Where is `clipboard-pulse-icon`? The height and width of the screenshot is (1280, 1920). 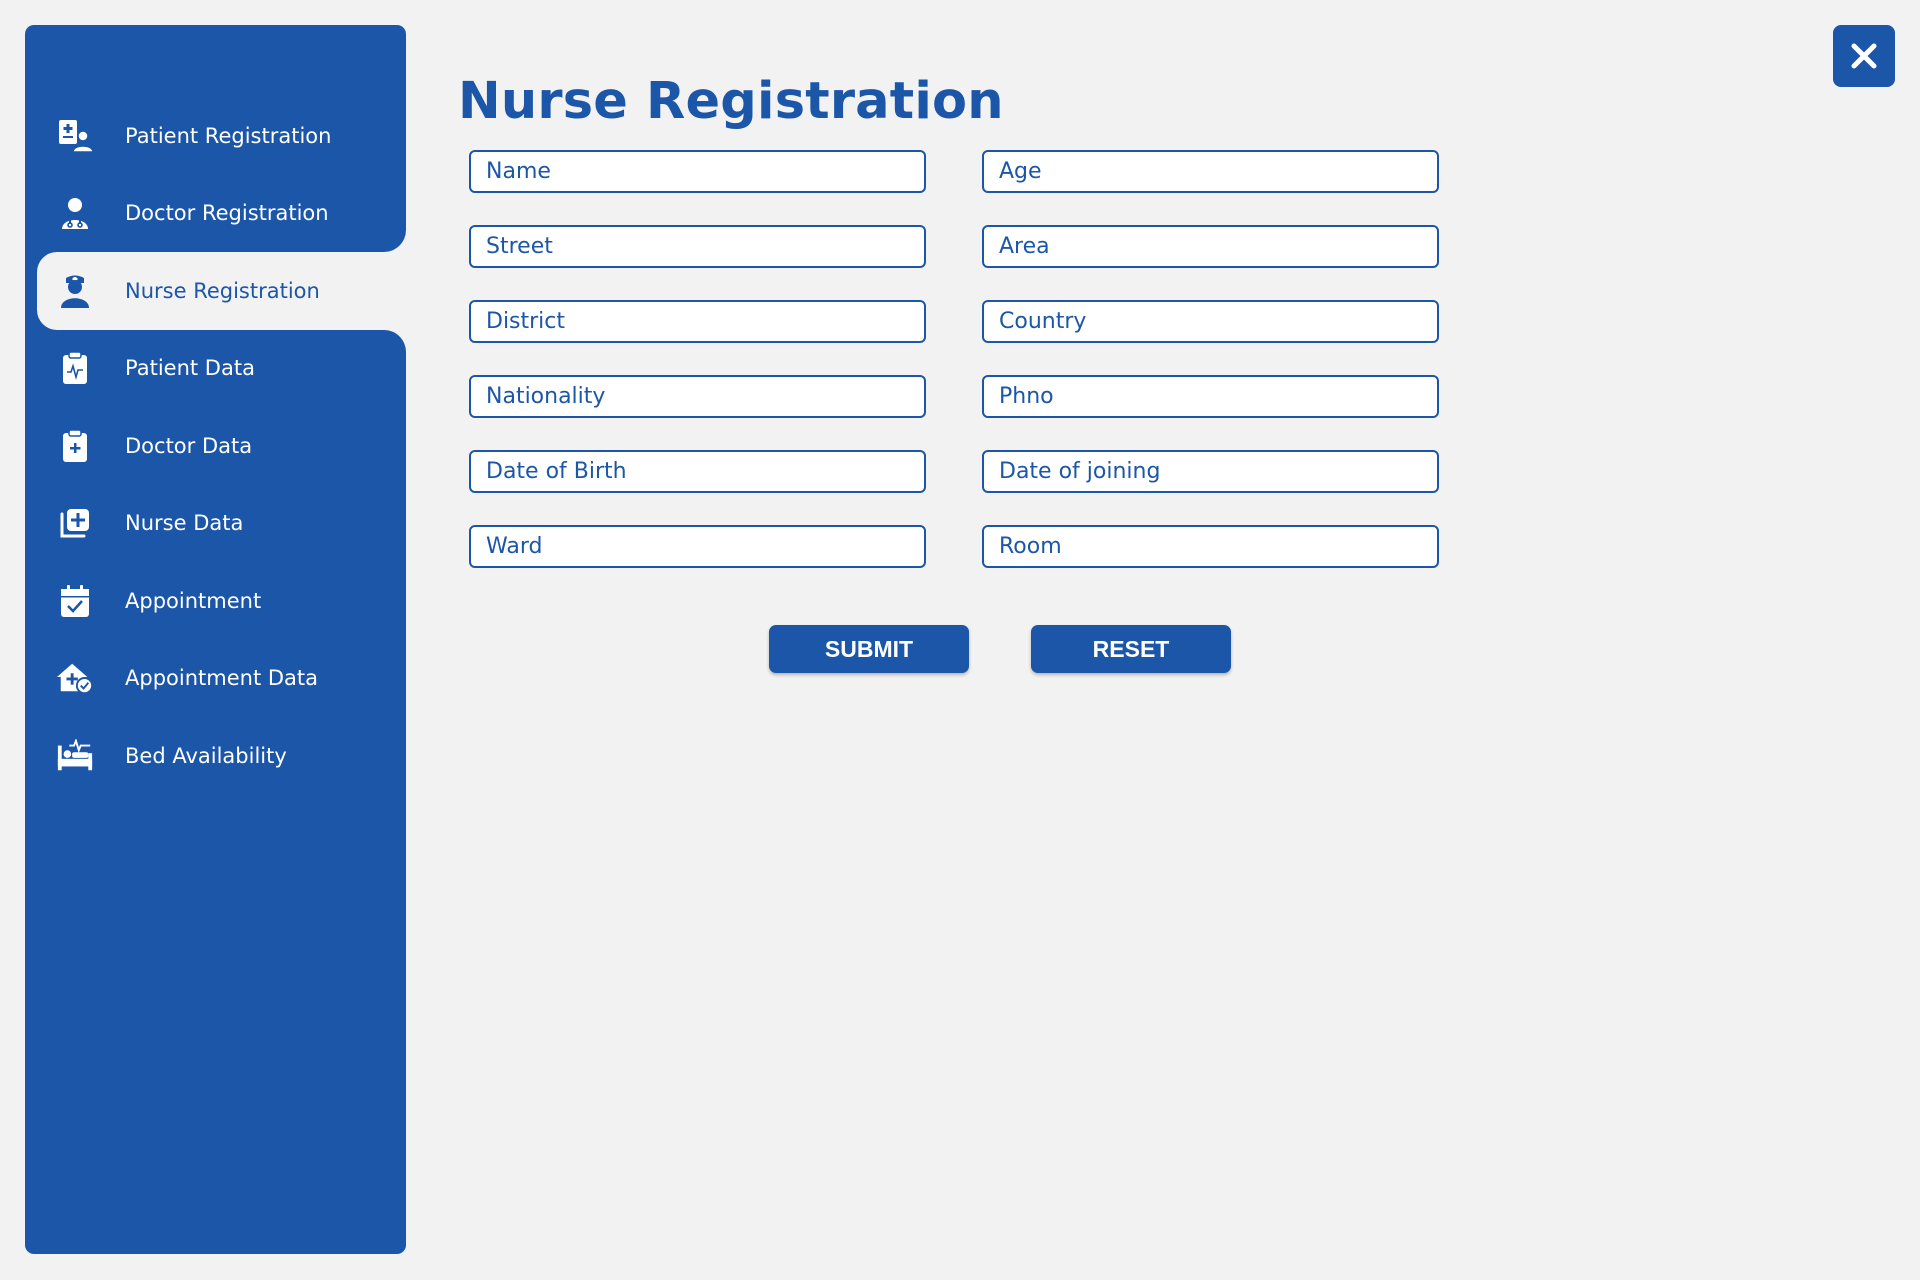 clipboard-pulse-icon is located at coordinates (75, 368).